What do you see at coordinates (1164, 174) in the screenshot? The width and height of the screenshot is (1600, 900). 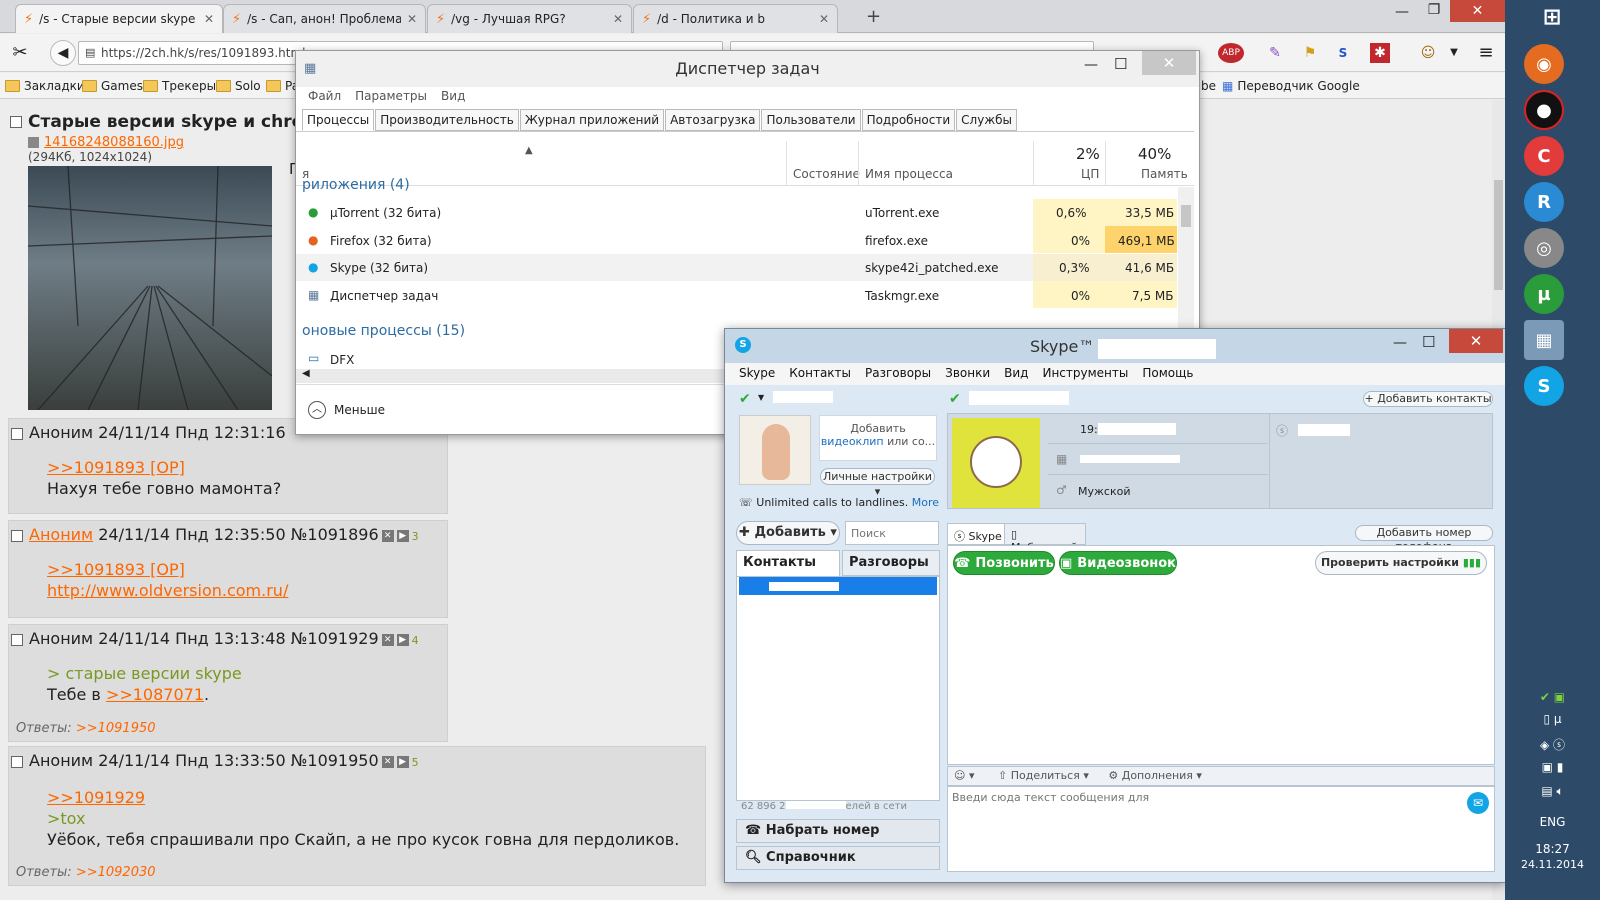 I see `col-memory: Память` at bounding box center [1164, 174].